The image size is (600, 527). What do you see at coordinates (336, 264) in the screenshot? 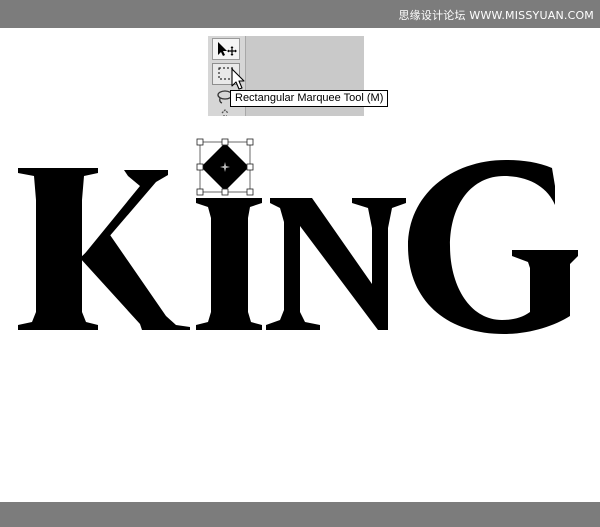
I see `letter-n` at bounding box center [336, 264].